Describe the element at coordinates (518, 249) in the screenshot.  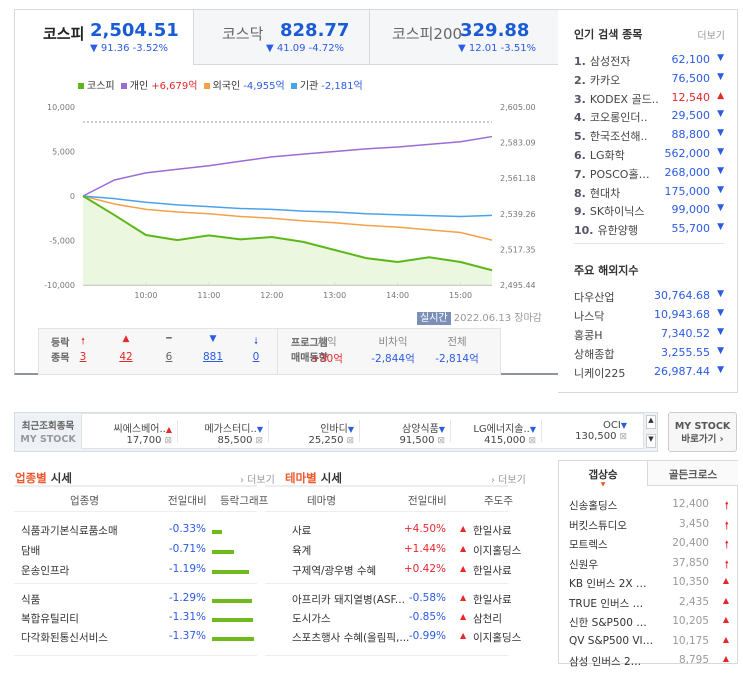
I see `right-tick-label: 2,517.35` at that location.